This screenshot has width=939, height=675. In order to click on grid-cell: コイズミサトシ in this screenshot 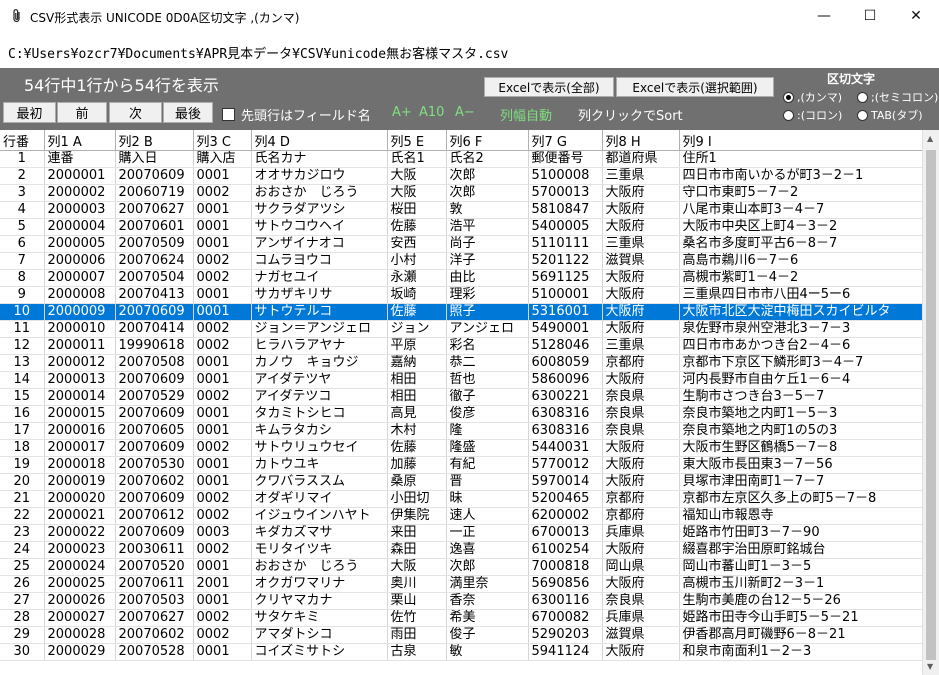, I will do `click(319, 652)`.